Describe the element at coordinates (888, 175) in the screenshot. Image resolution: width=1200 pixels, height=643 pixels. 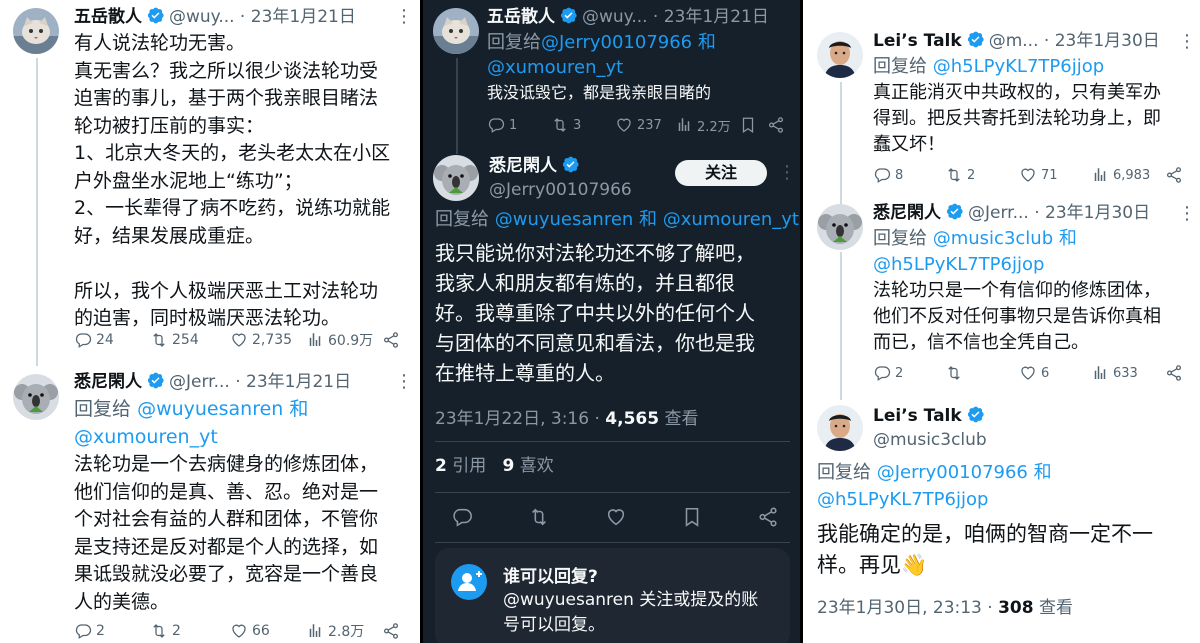
I see `reply-button: 8` at that location.